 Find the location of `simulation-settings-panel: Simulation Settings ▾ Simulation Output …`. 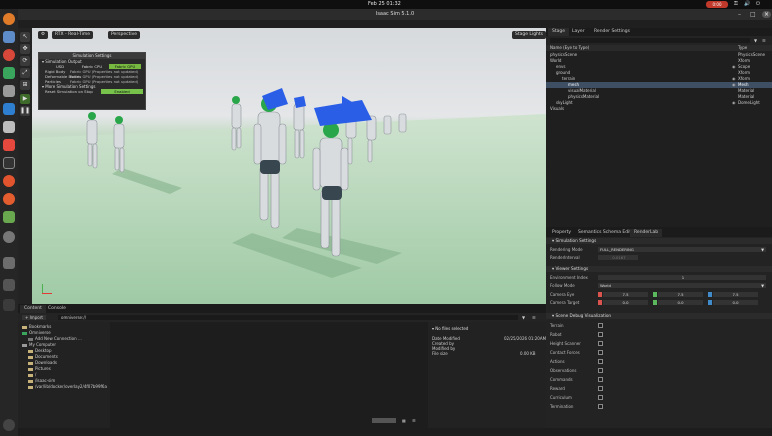

simulation-settings-panel: Simulation Settings ▾ Simulation Output … is located at coordinates (92, 81).